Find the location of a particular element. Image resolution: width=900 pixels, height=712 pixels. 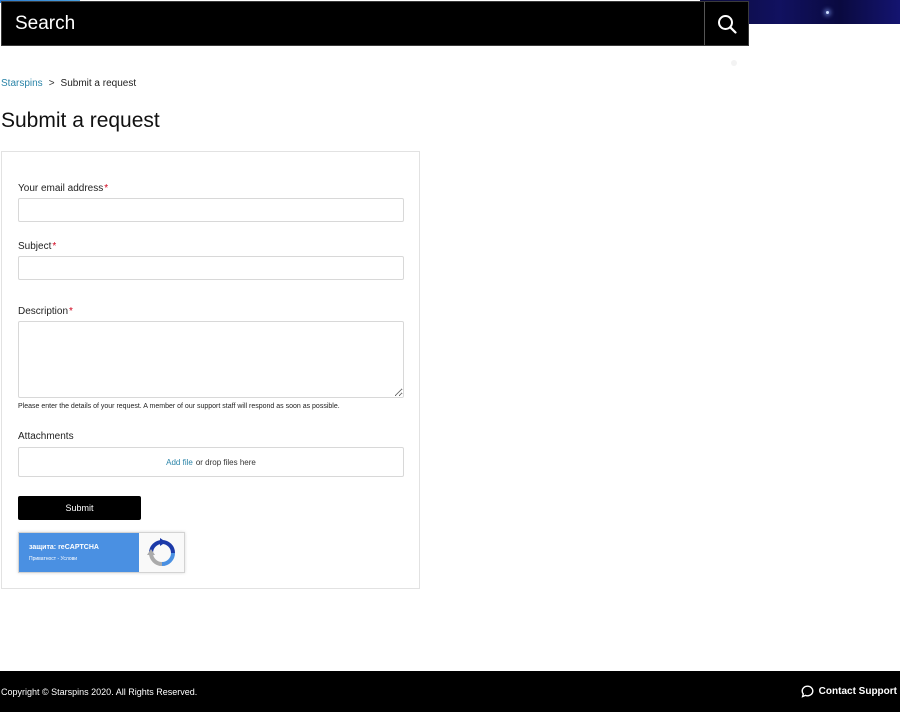

email-field is located at coordinates (211, 210).